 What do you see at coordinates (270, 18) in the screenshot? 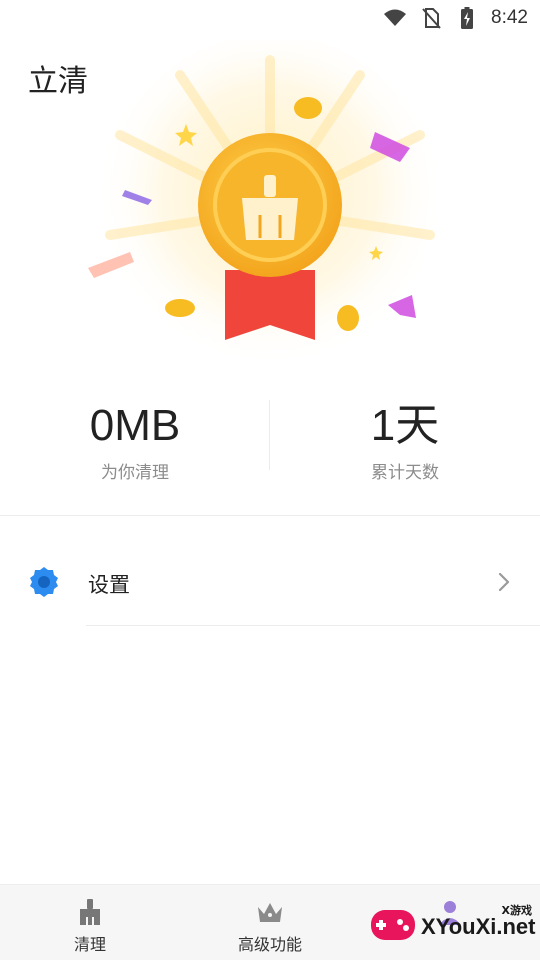
I see `status-bar: 8:42` at bounding box center [270, 18].